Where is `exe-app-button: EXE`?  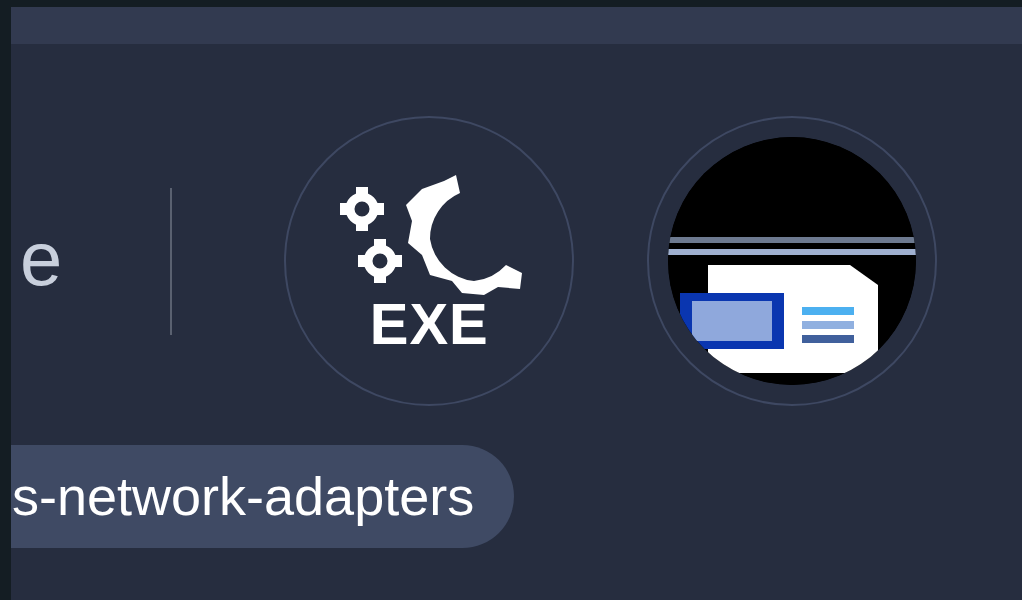
exe-app-button: EXE is located at coordinates (429, 261).